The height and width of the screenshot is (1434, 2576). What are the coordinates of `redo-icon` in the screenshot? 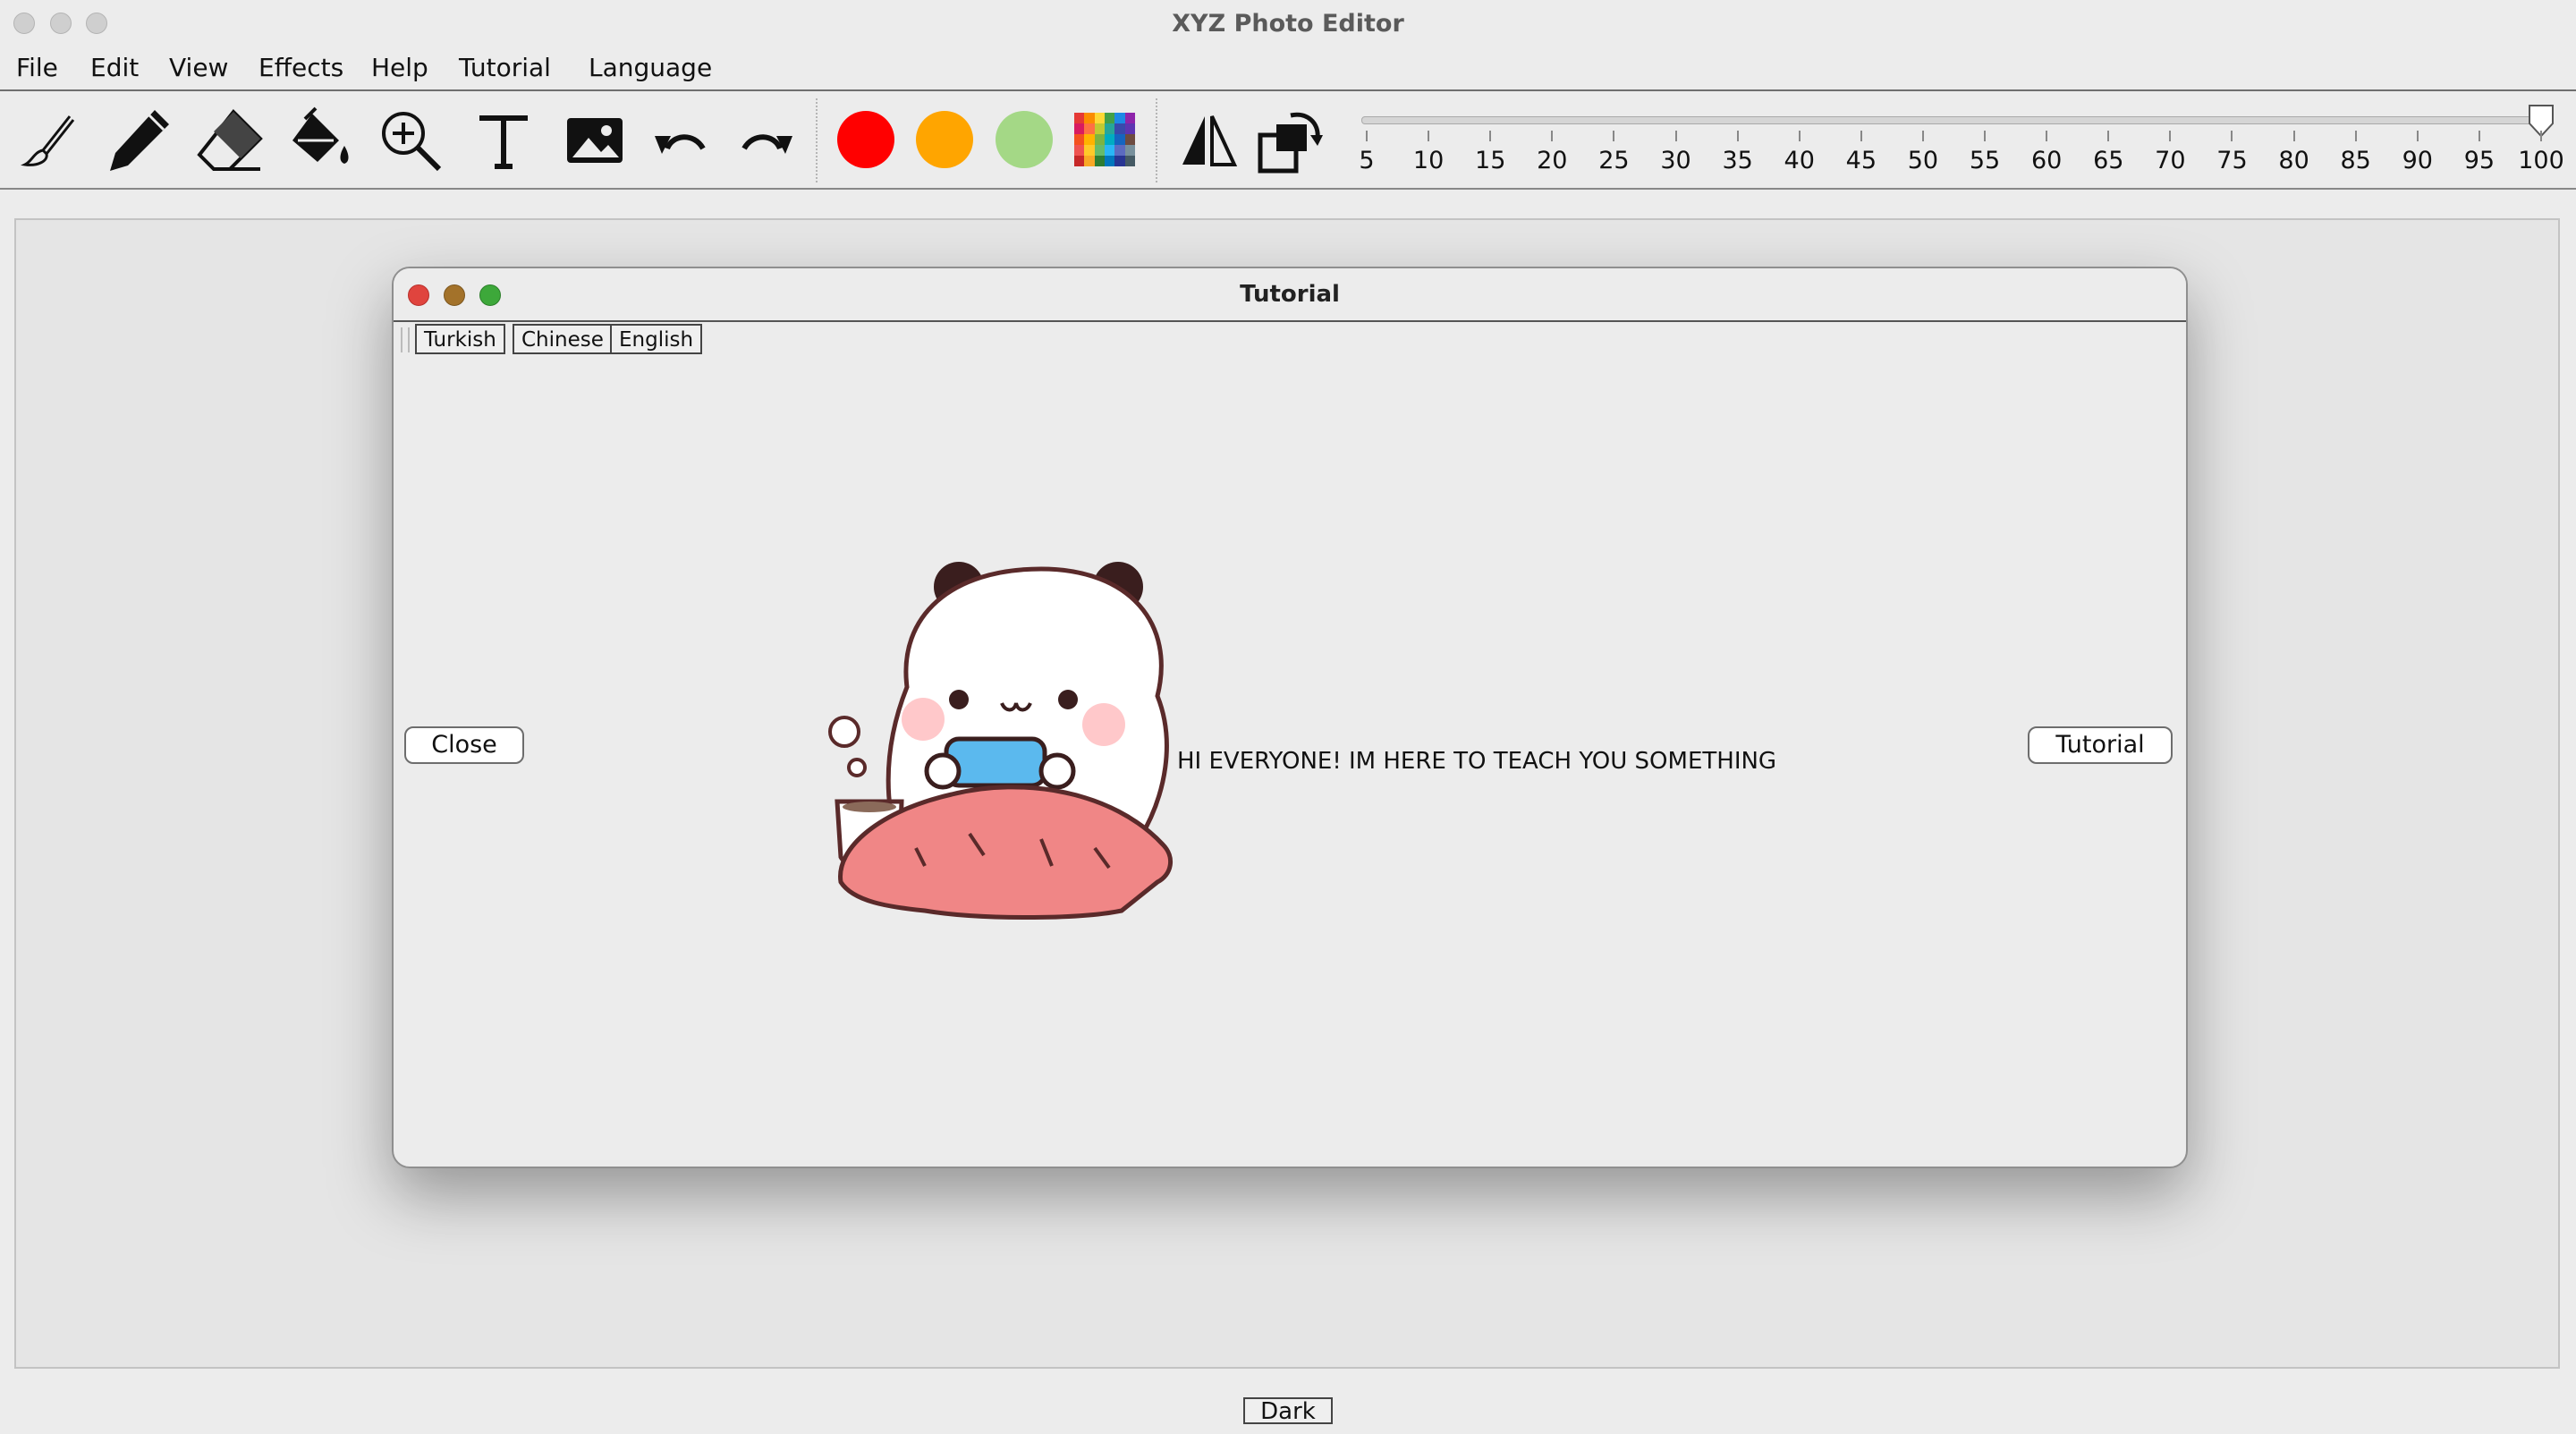 It's located at (766, 140).